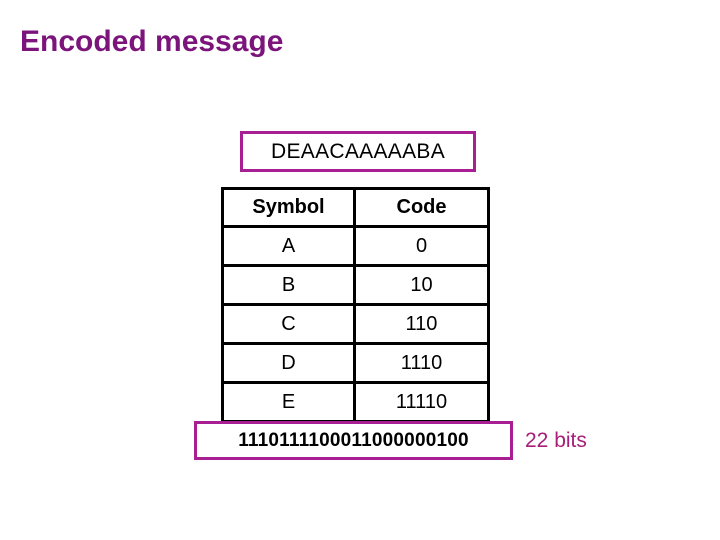 The height and width of the screenshot is (540, 720). Describe the element at coordinates (288, 363) in the screenshot. I see `cell-symbol: D` at that location.